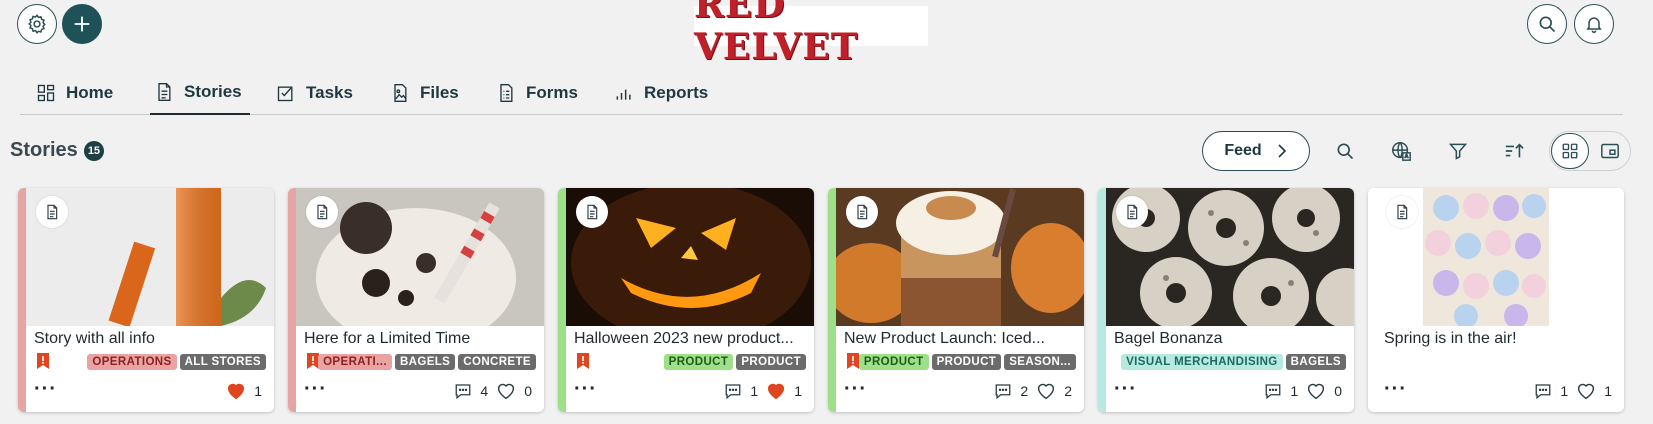 The width and height of the screenshot is (1653, 424). Describe the element at coordinates (1229, 339) in the screenshot. I see `story-title: Bagel Bonanza` at that location.